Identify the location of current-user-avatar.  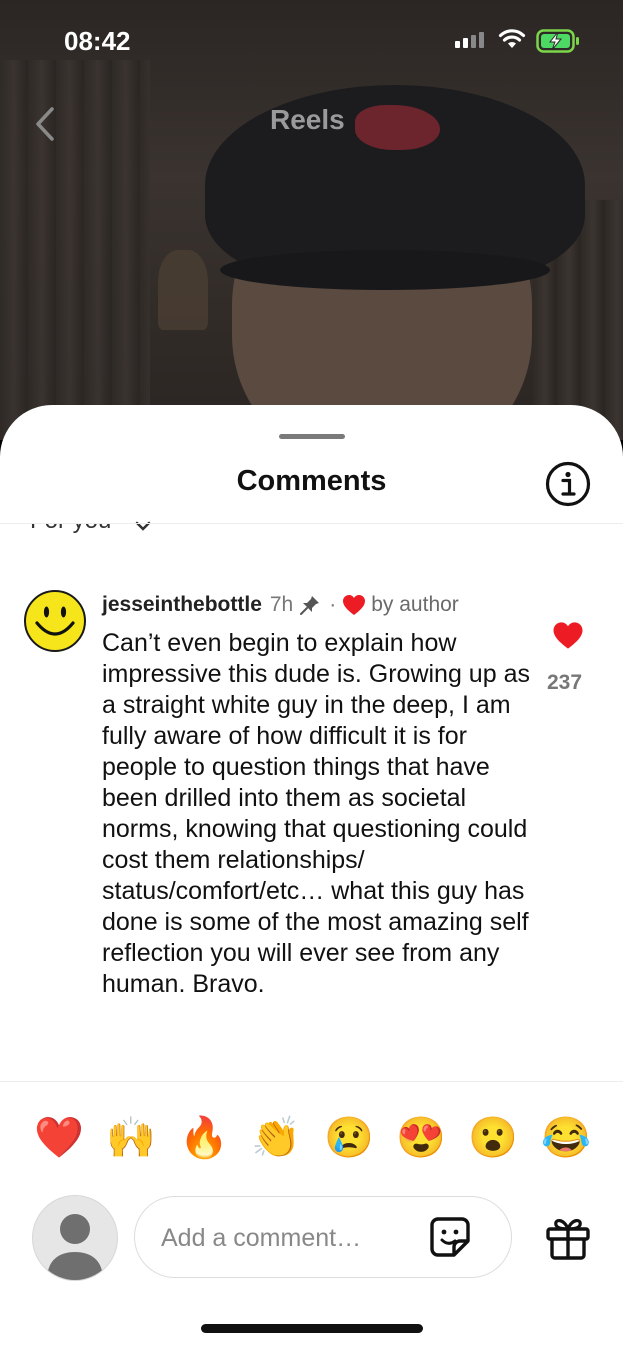
(75, 1238).